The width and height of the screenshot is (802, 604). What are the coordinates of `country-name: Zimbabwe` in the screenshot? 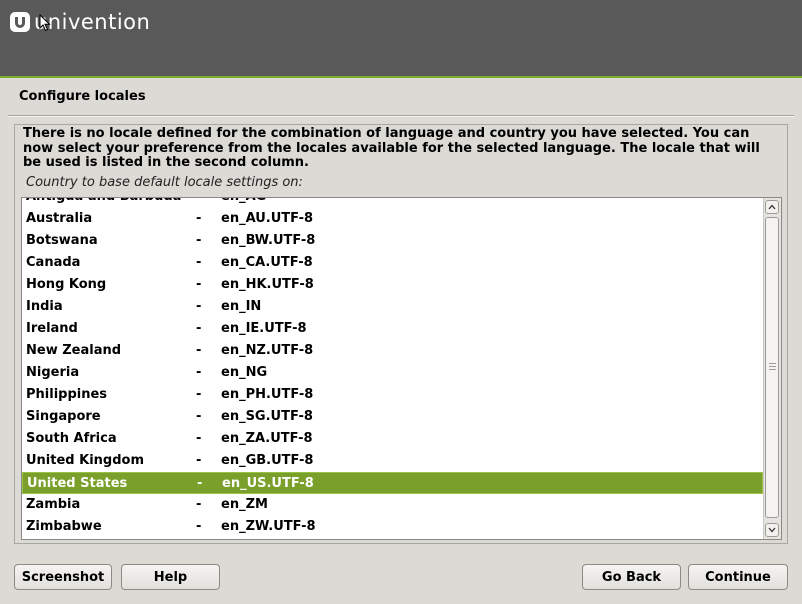 It's located at (64, 526).